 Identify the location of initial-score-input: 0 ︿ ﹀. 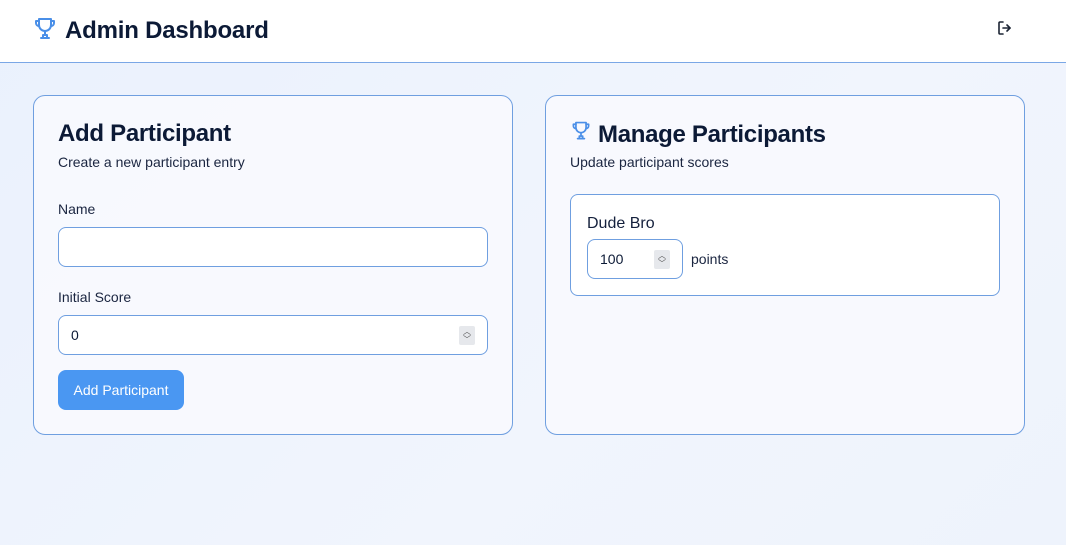
(273, 335).